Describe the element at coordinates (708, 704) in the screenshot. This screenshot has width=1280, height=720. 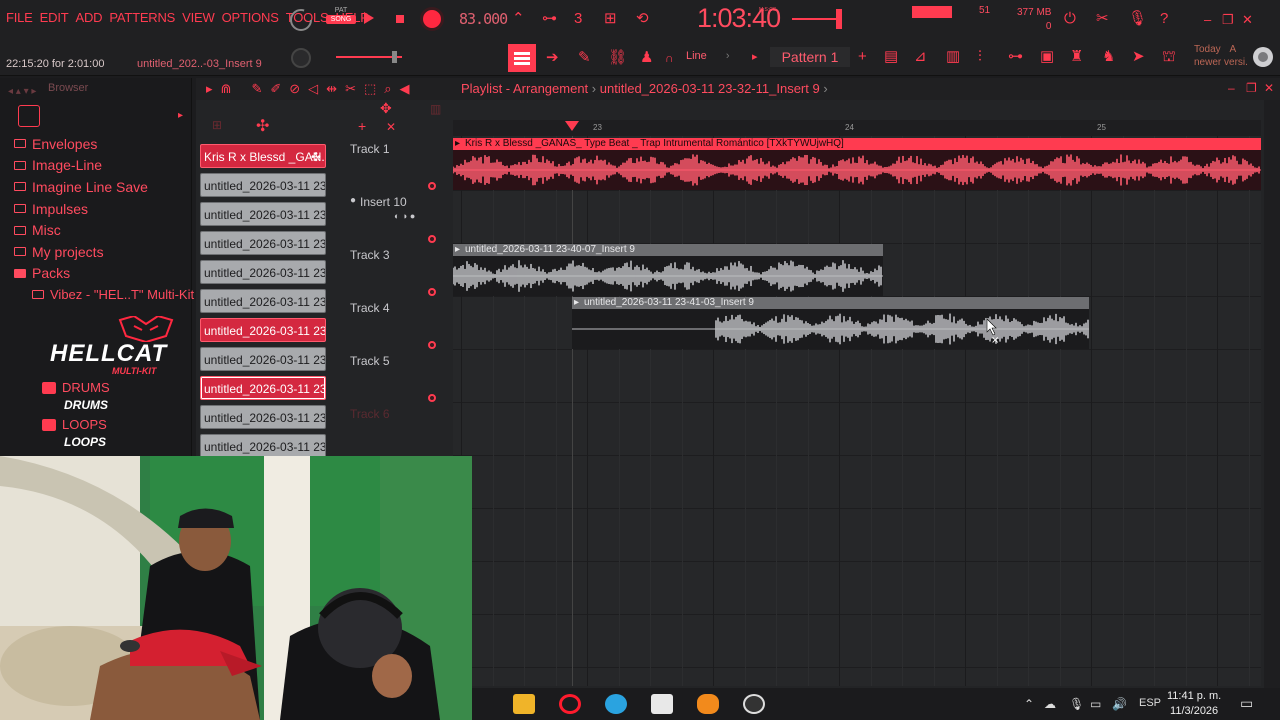
I see `fl-studio-icon` at that location.